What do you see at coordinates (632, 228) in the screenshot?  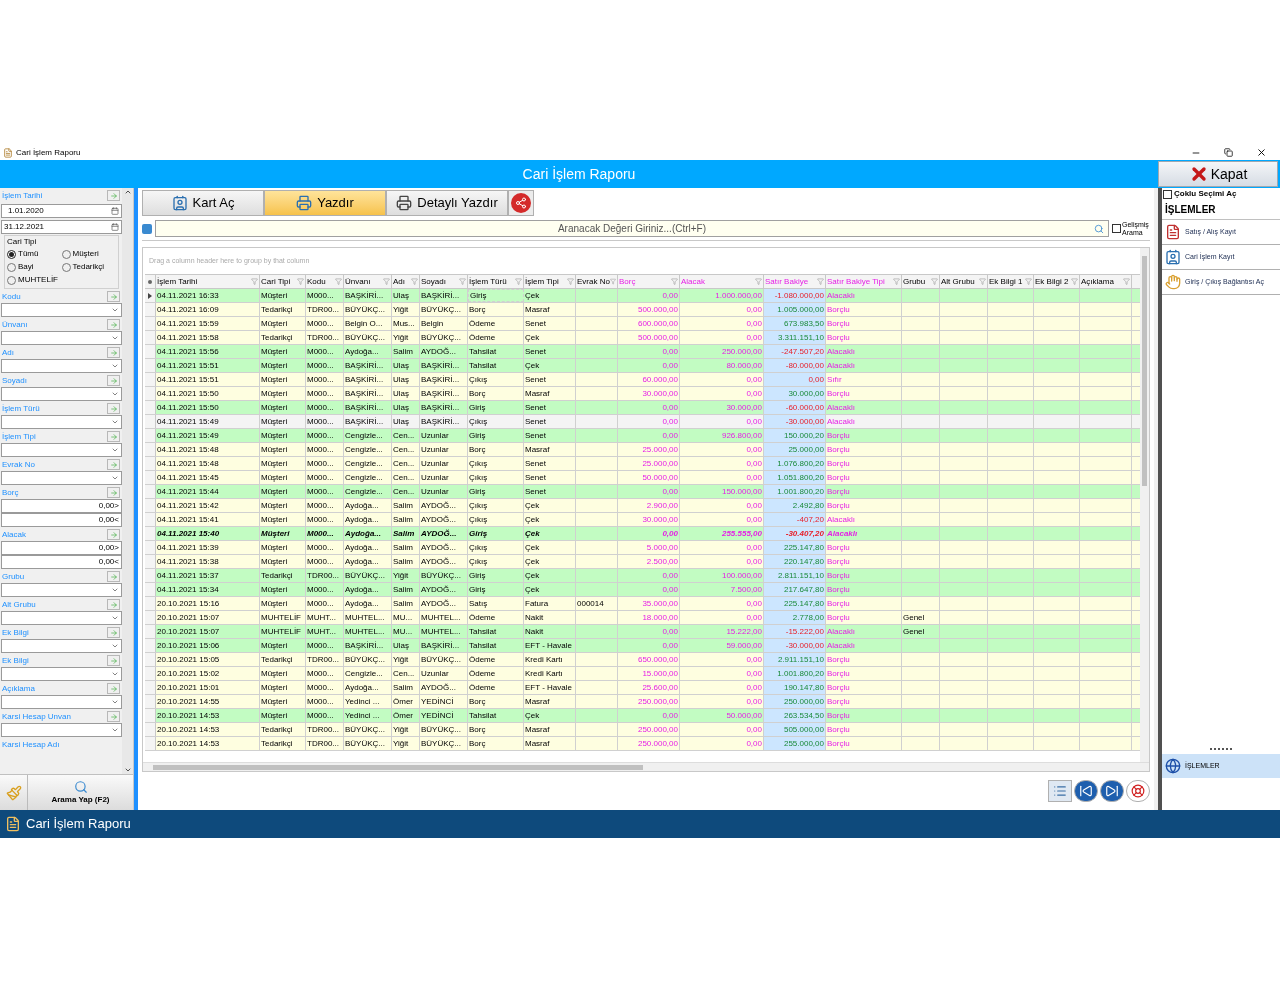 I see `search-field: Aranacak Değeri Giriniz...(Ctrl+F)` at bounding box center [632, 228].